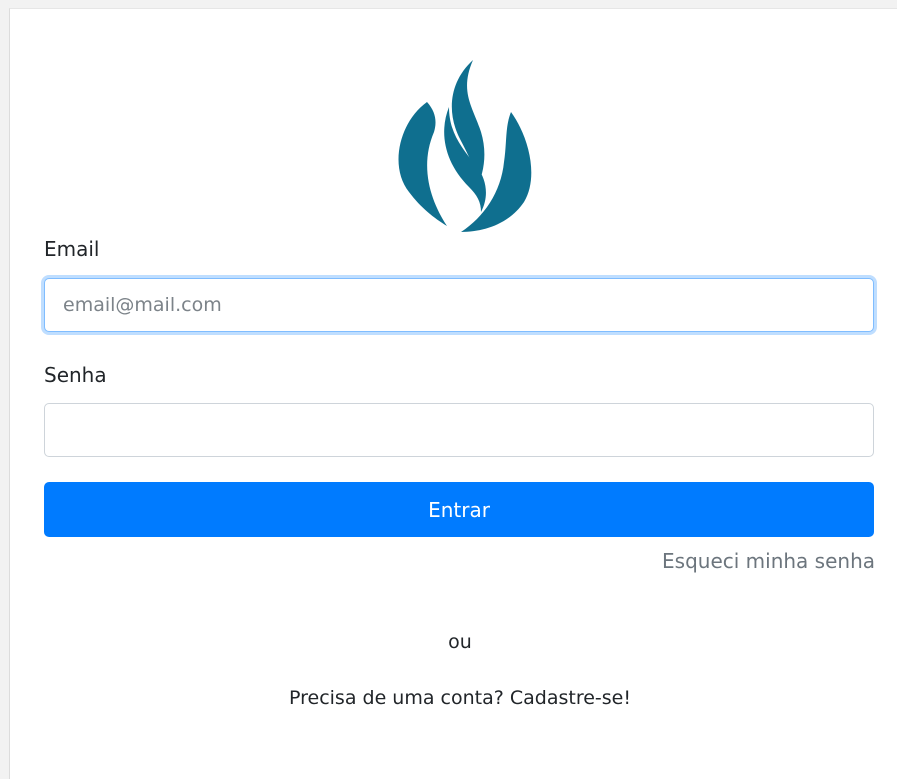  What do you see at coordinates (459, 430) in the screenshot?
I see `password-input` at bounding box center [459, 430].